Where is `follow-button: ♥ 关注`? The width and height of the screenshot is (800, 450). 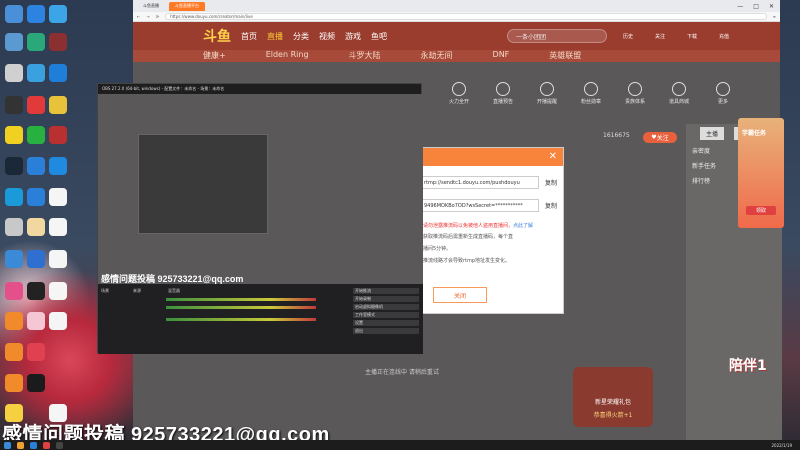
follow-button: ♥ 关注 is located at coordinates (660, 137).